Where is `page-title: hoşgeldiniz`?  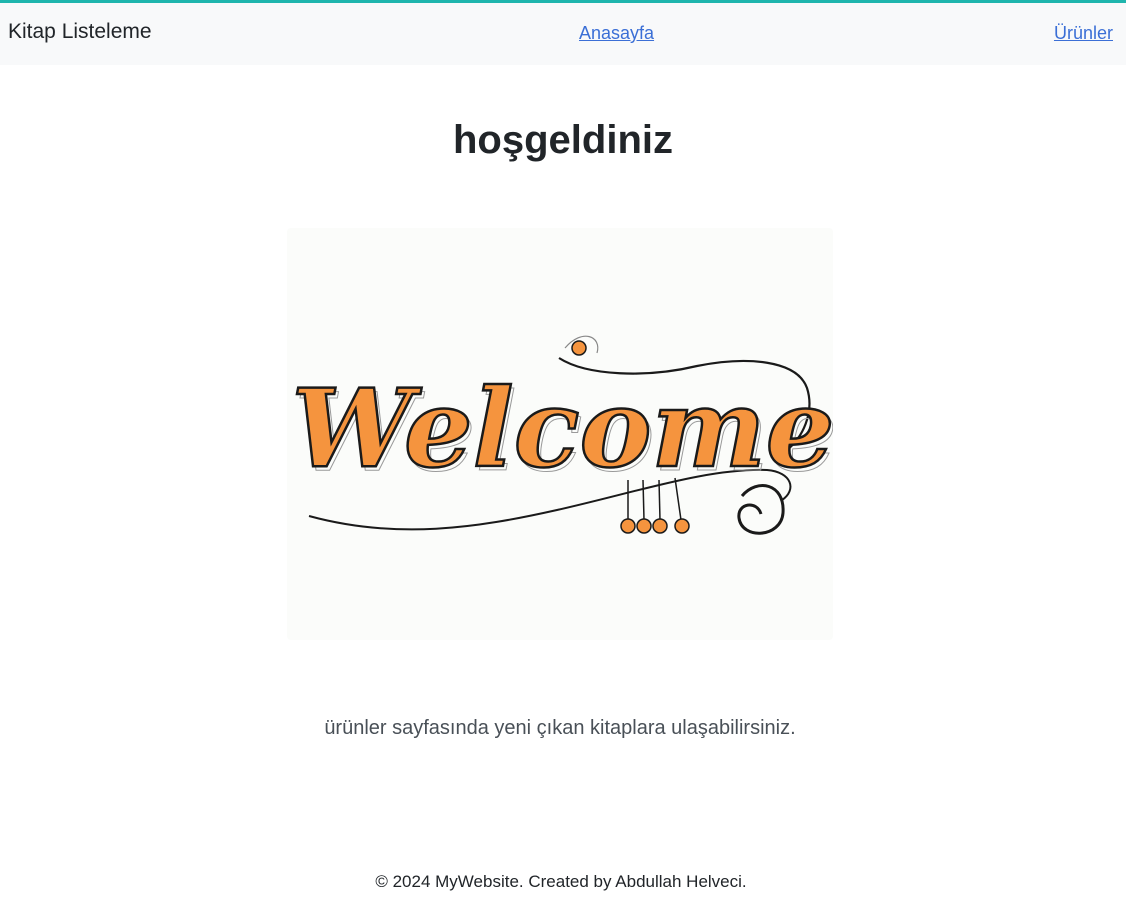
page-title: hoşgeldiniz is located at coordinates (563, 140).